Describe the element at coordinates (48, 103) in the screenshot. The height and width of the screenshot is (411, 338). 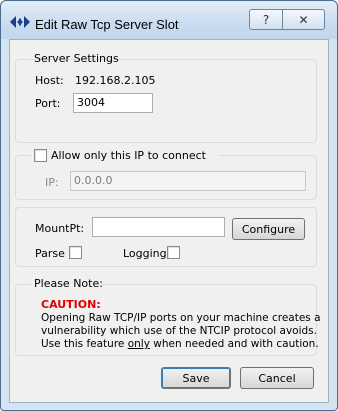
I see `port-label: Port:` at that location.